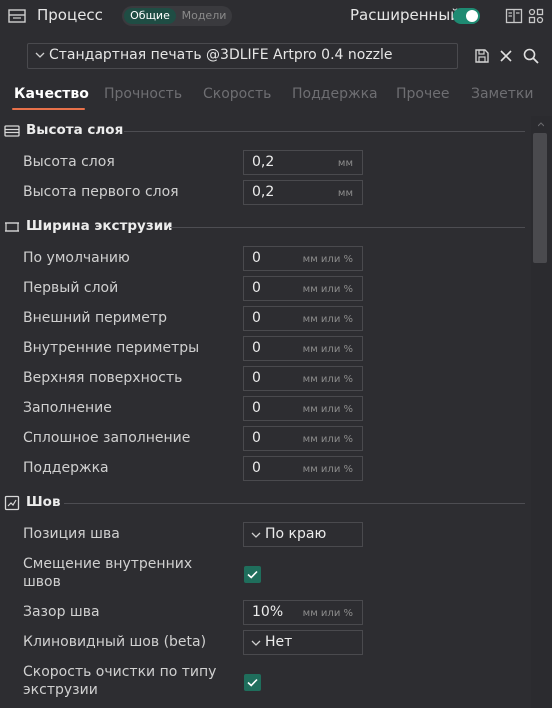 The width and height of the screenshot is (552, 708). I want to click on layer-height-icon, so click(12, 131).